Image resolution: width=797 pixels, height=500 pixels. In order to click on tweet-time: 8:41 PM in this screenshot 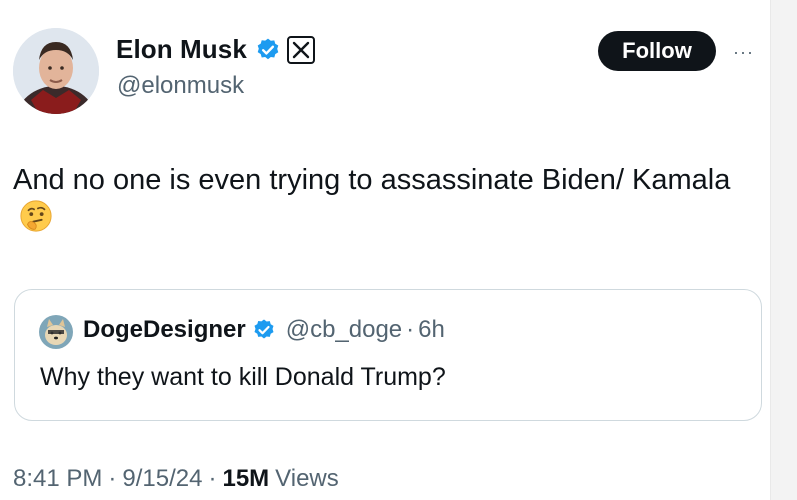, I will do `click(57, 479)`.